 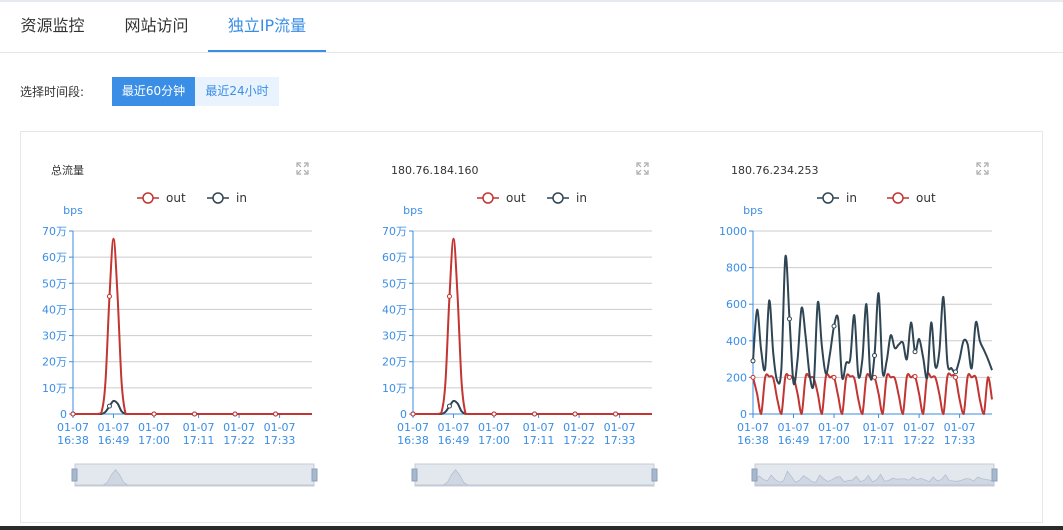 What do you see at coordinates (736, 304) in the screenshot?
I see `y-tick-label: 600` at bounding box center [736, 304].